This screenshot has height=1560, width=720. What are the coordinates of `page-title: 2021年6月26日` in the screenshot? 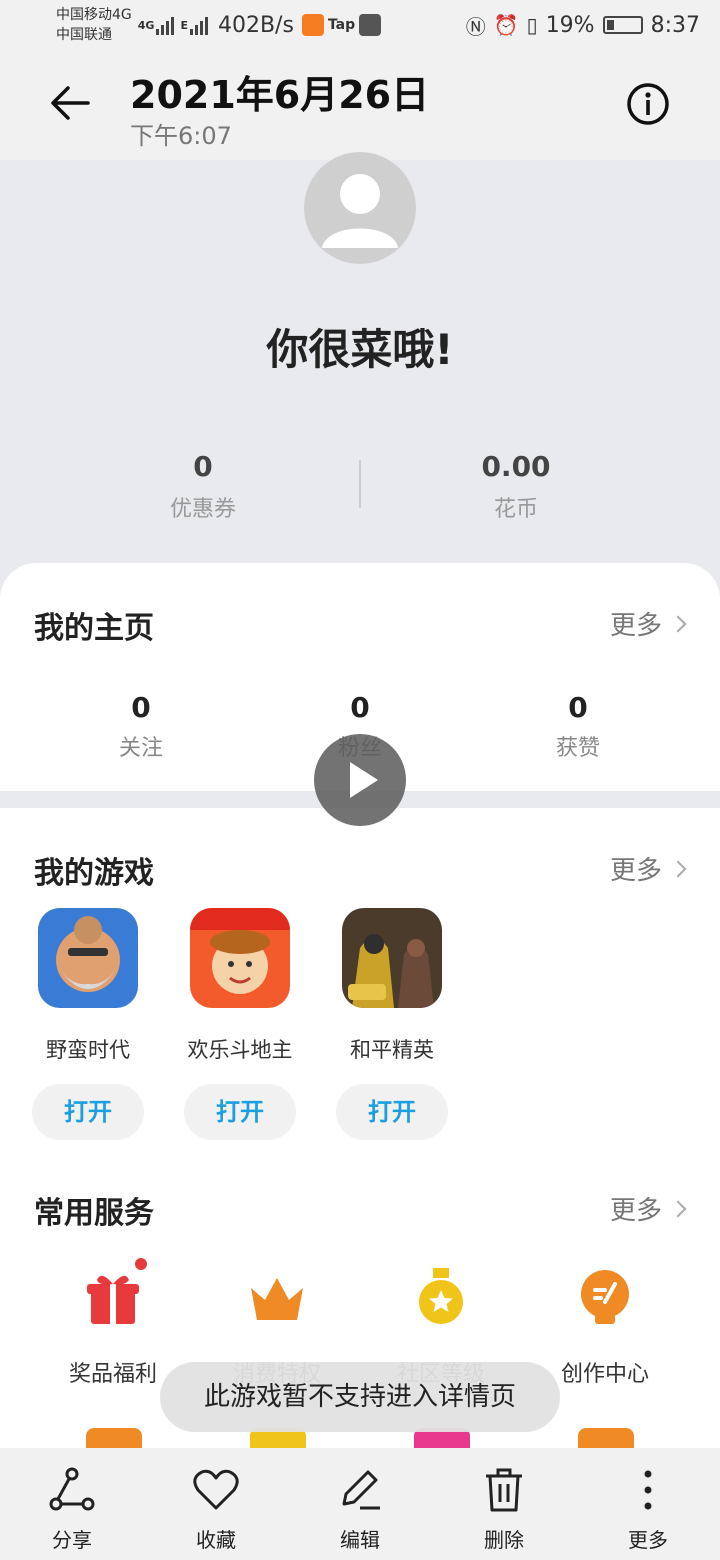 It's located at (280, 95).